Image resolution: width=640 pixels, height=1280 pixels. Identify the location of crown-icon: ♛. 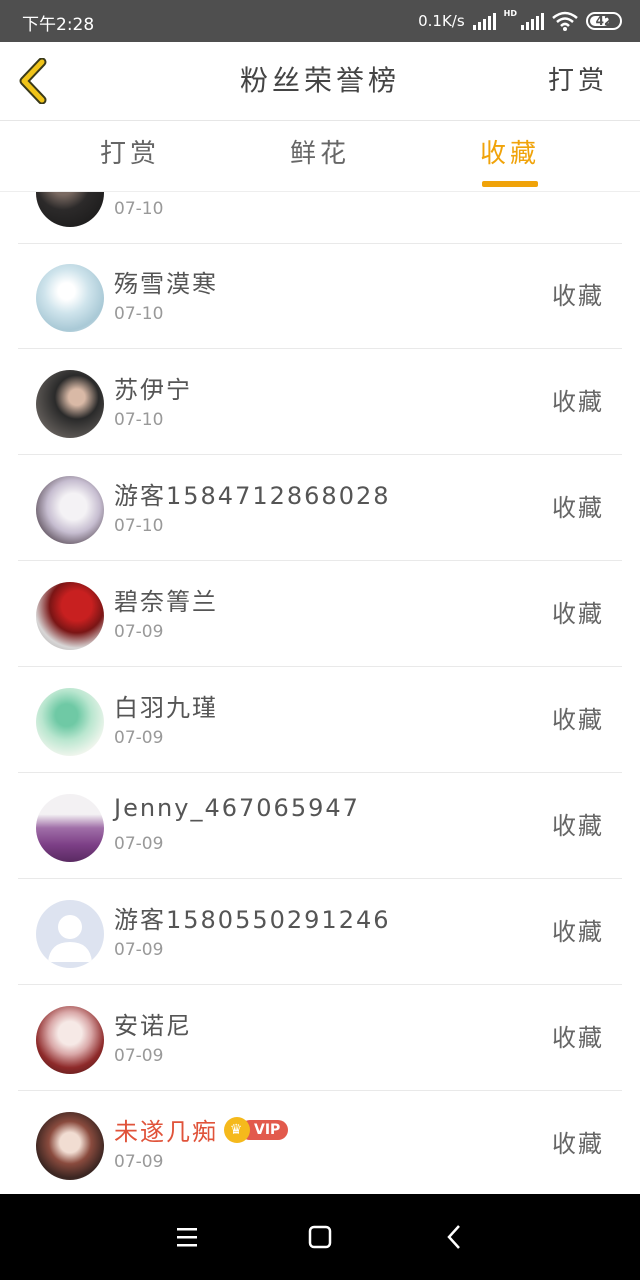
(237, 1130).